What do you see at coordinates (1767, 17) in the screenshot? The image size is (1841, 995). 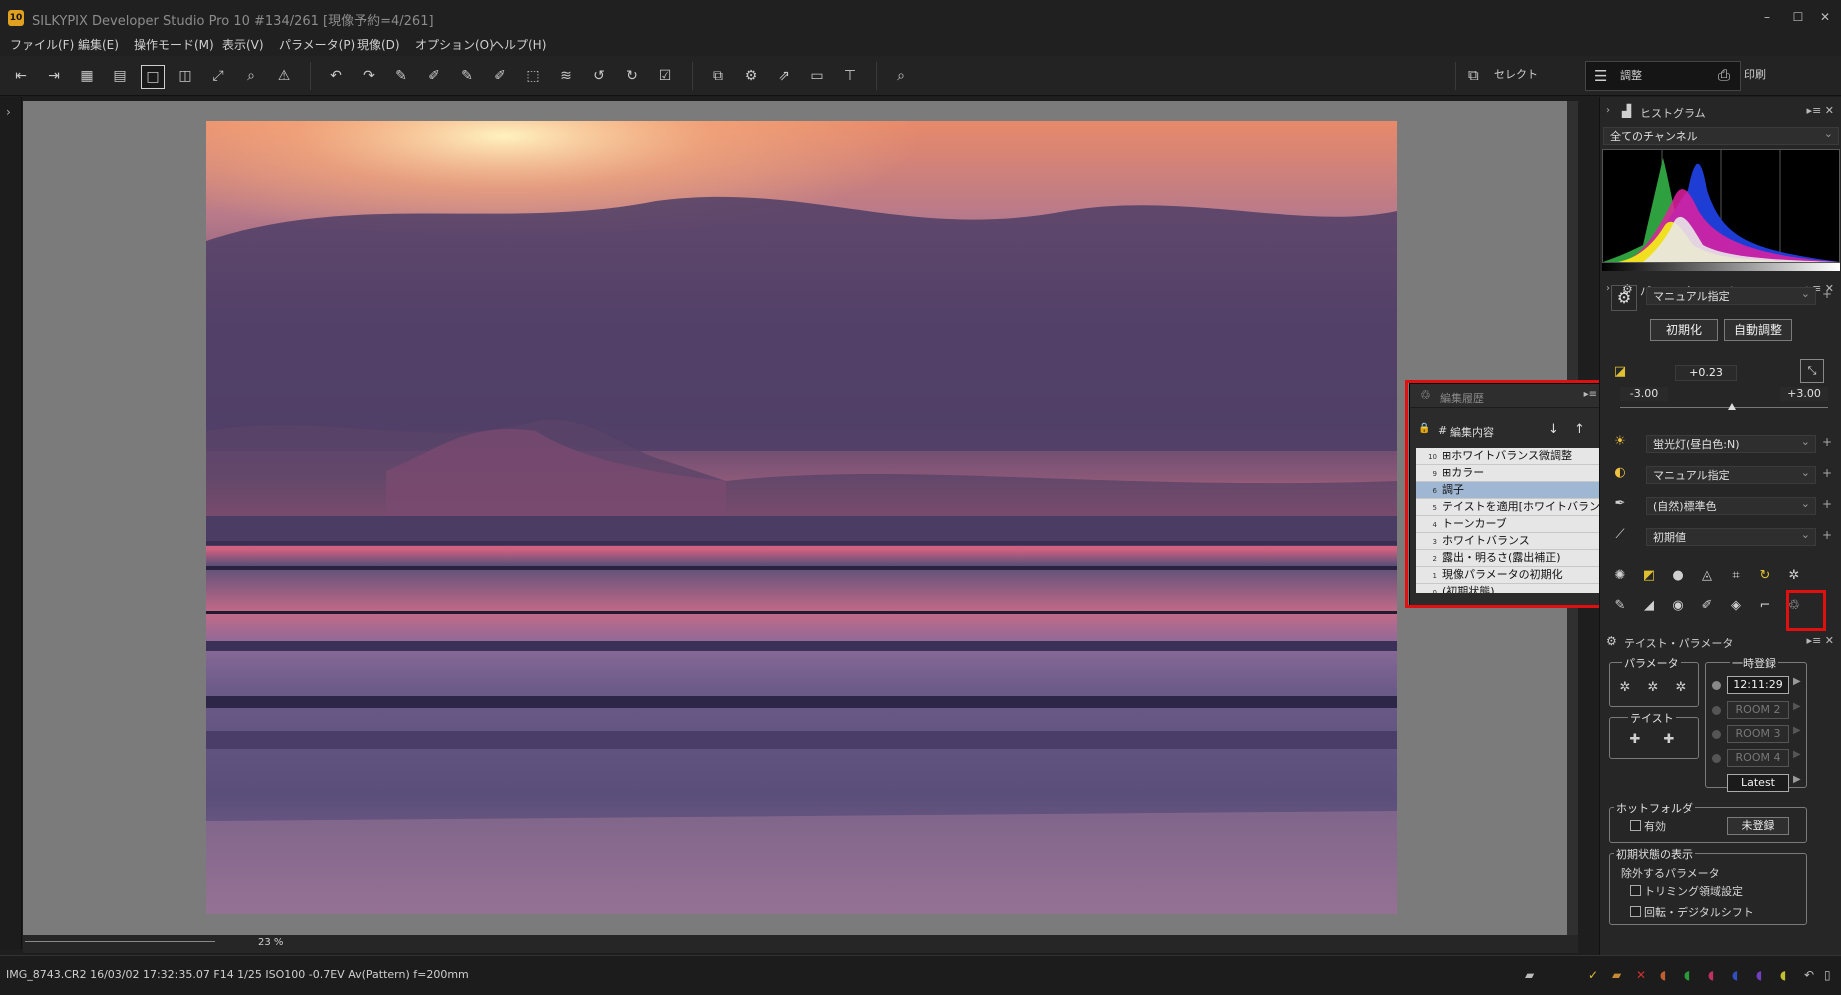 I see `minimize-button: –` at bounding box center [1767, 17].